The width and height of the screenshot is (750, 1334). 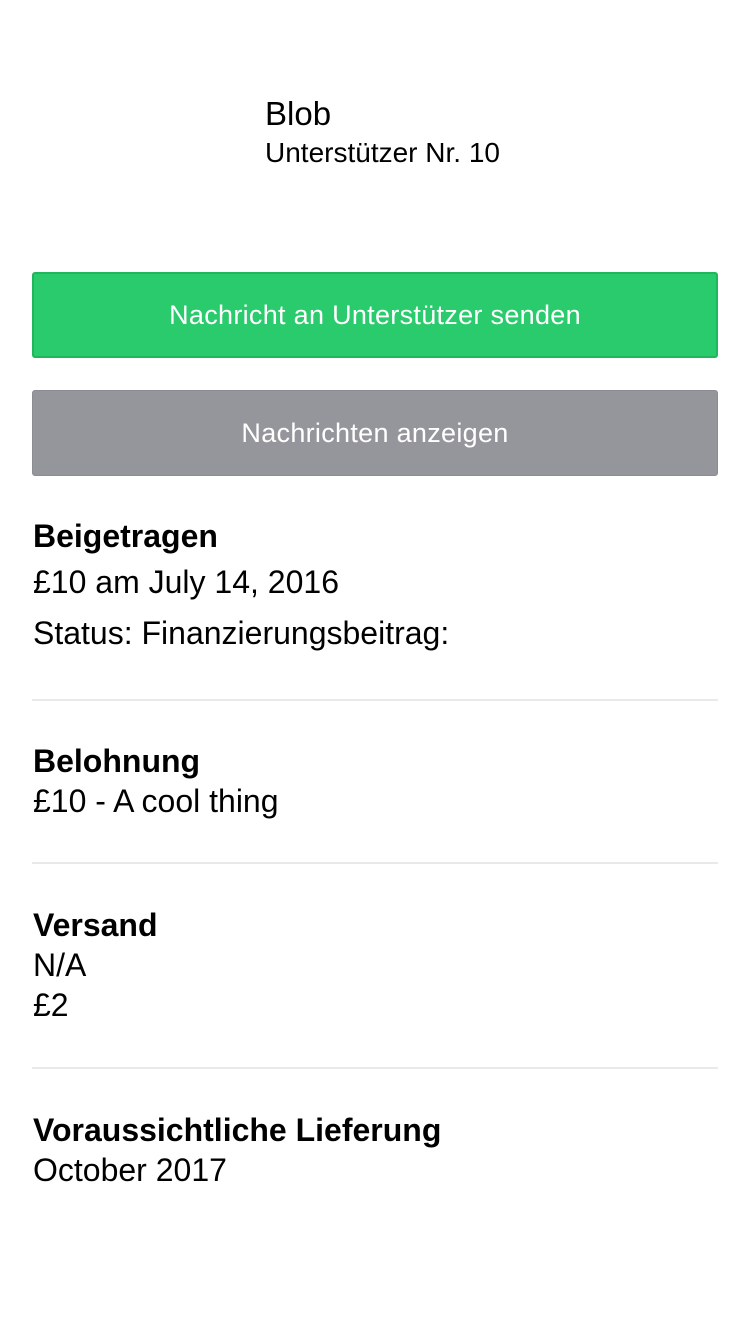 I want to click on shipping-location: N/A, so click(x=60, y=965).